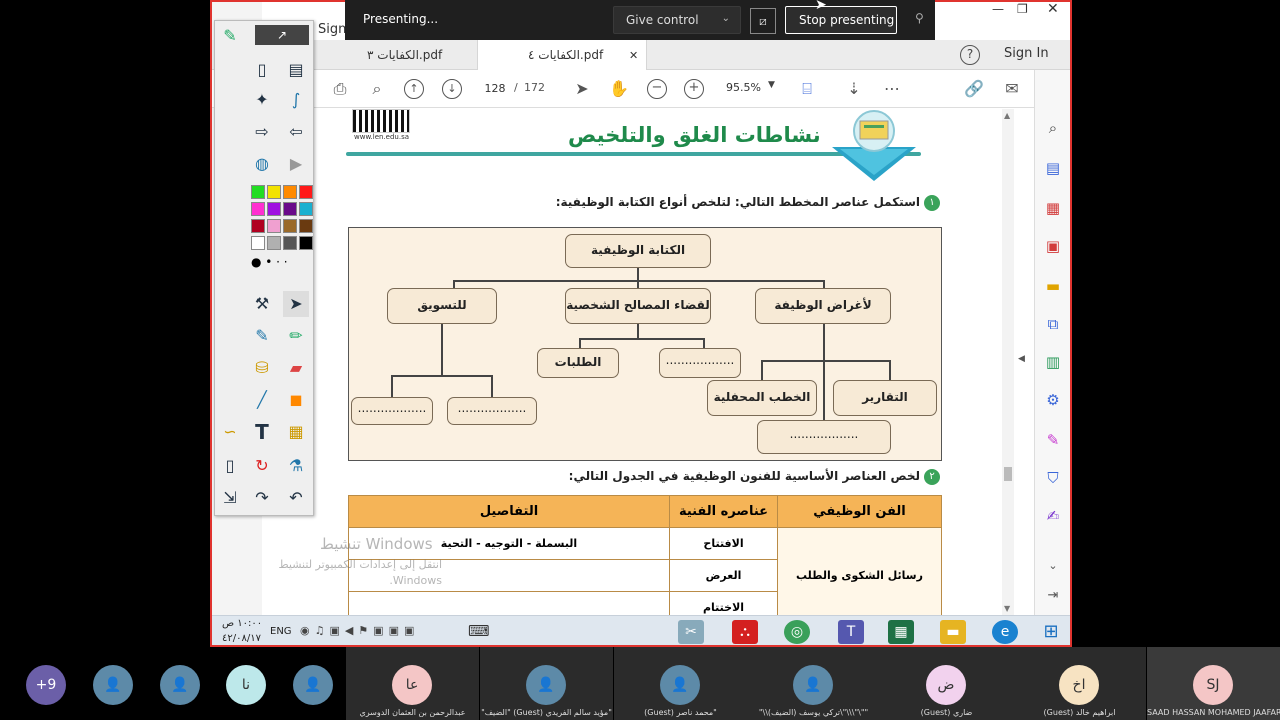 This screenshot has height=720, width=1280. What do you see at coordinates (657, 89) in the screenshot?
I see `zoom-out-icon: −` at bounding box center [657, 89].